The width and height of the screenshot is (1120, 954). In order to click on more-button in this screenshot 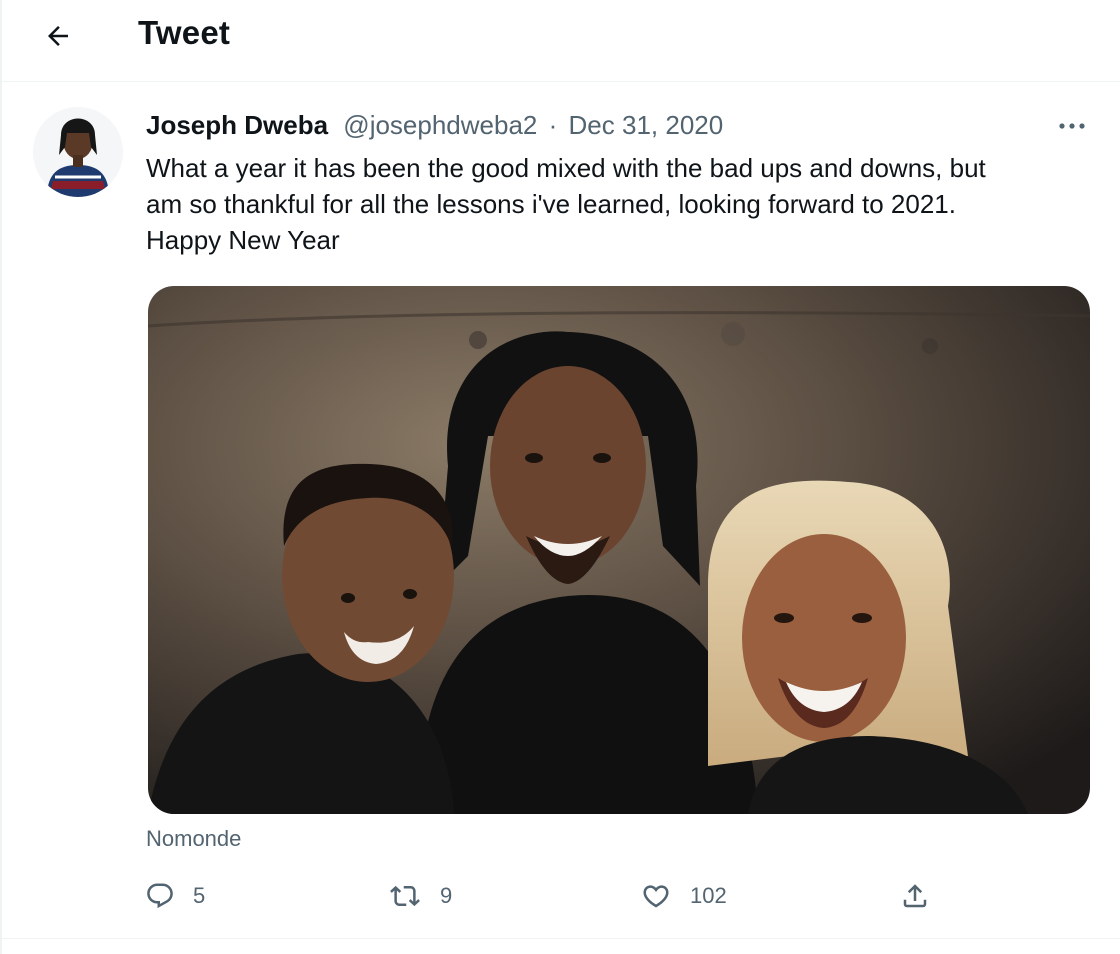, I will do `click(1072, 126)`.